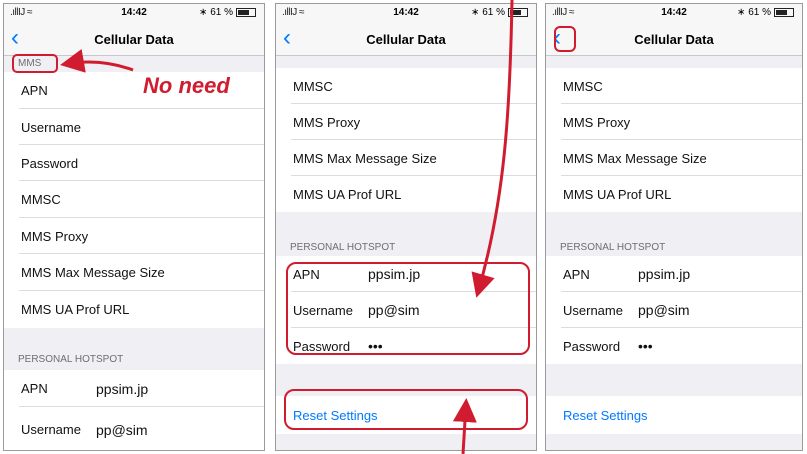 The image size is (807, 454). Describe the element at coordinates (565, 39) in the screenshot. I see `back-button-highlight` at that location.